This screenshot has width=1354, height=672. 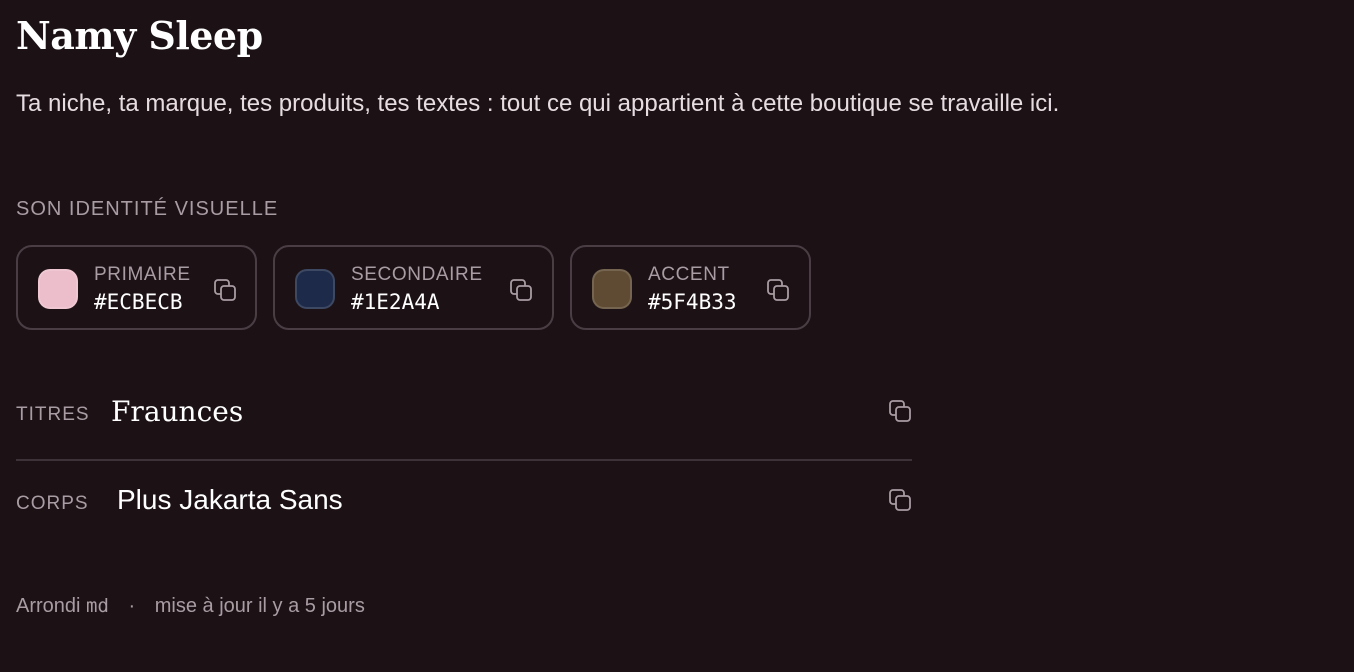 I want to click on font-value-headings: Fraunces, so click(x=177, y=411).